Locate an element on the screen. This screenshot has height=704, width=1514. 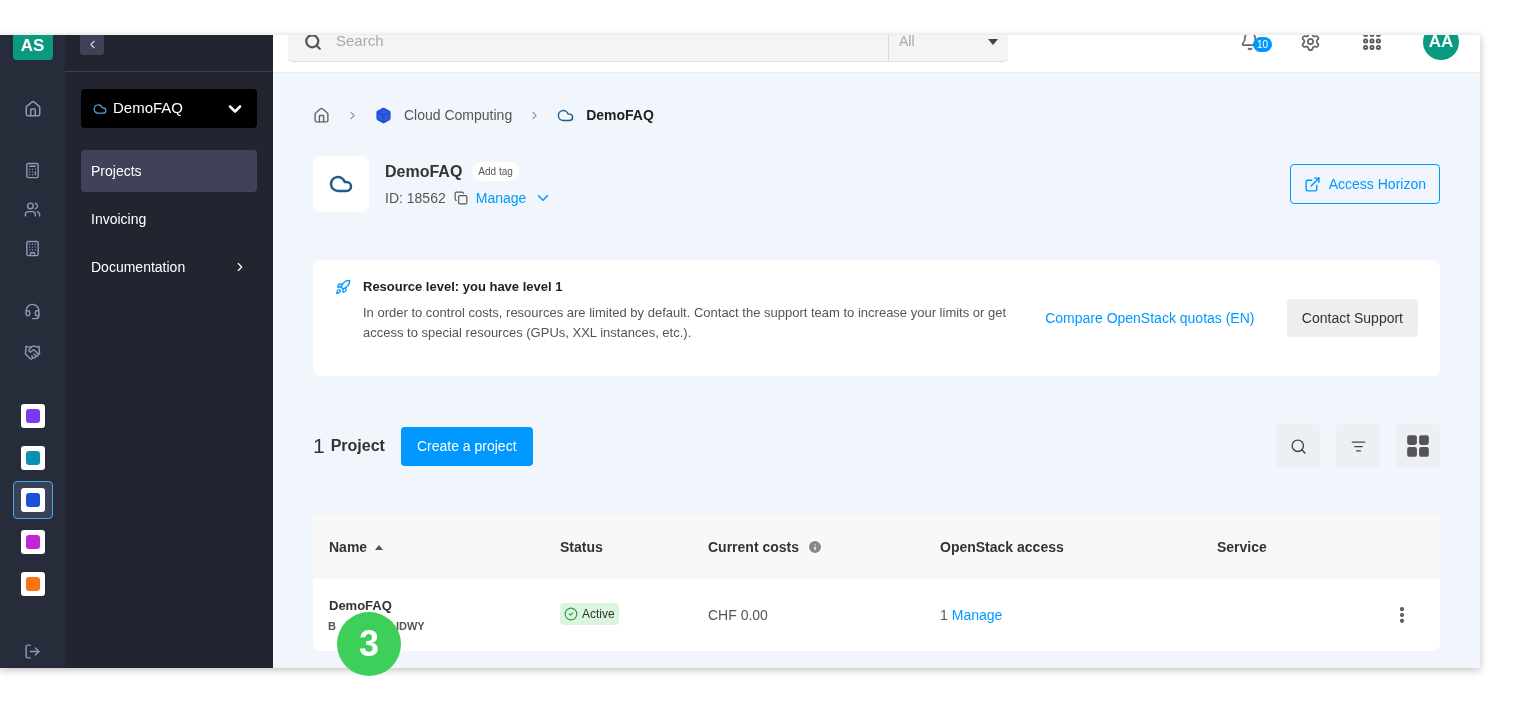
calculator-icon is located at coordinates (32, 170).